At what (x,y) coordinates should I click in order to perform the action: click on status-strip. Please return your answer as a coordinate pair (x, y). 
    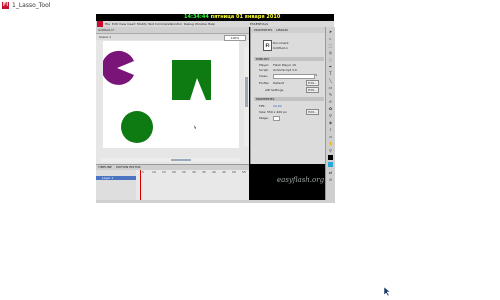
    Looking at the image, I should click on (215, 201).